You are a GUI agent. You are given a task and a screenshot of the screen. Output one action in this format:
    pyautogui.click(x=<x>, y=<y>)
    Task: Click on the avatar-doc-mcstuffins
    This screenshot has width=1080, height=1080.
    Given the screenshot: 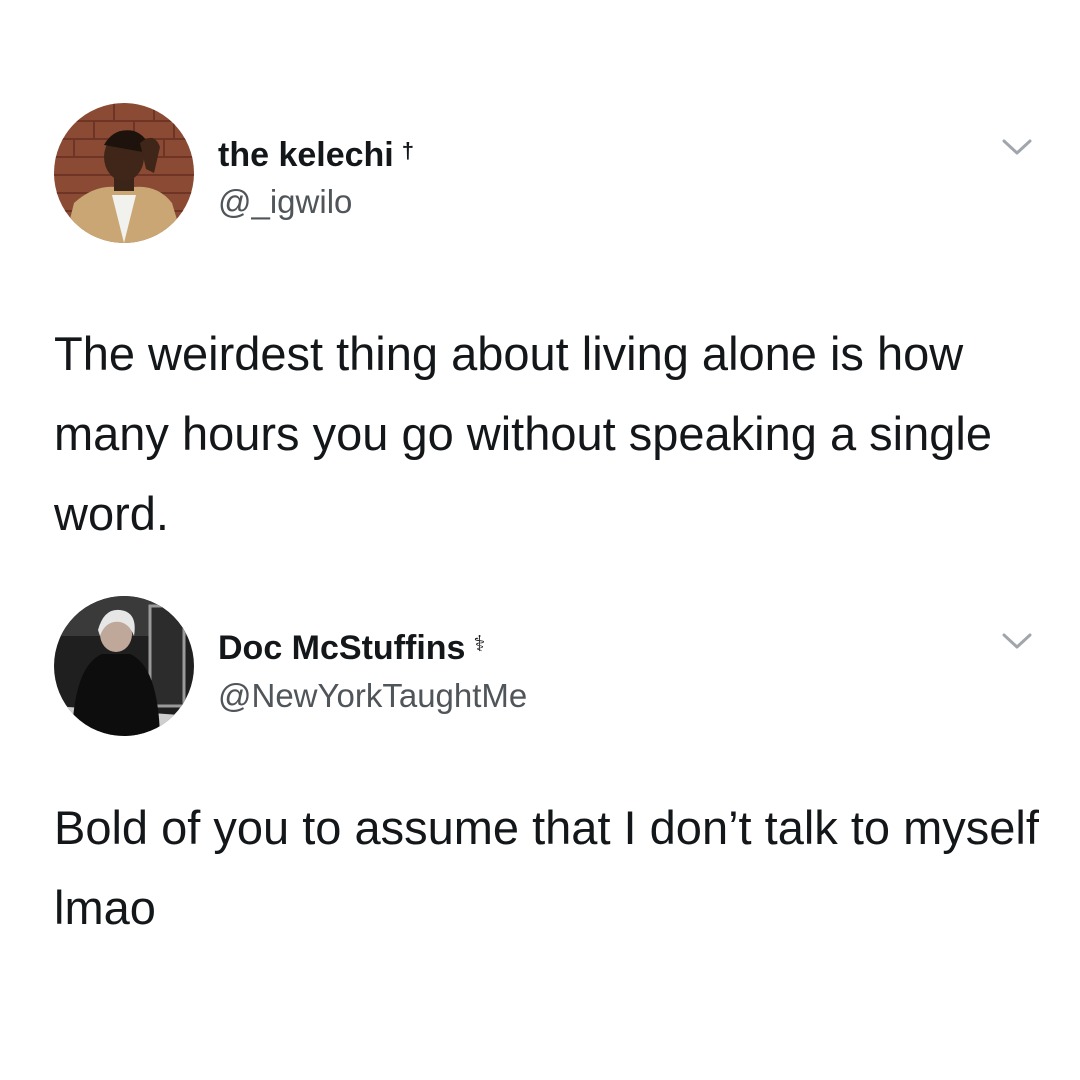 What is the action you would take?
    pyautogui.click(x=124, y=666)
    